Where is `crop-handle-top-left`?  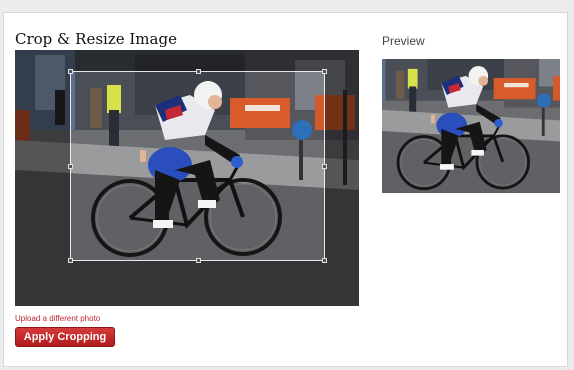
crop-handle-top-left is located at coordinates (70, 71).